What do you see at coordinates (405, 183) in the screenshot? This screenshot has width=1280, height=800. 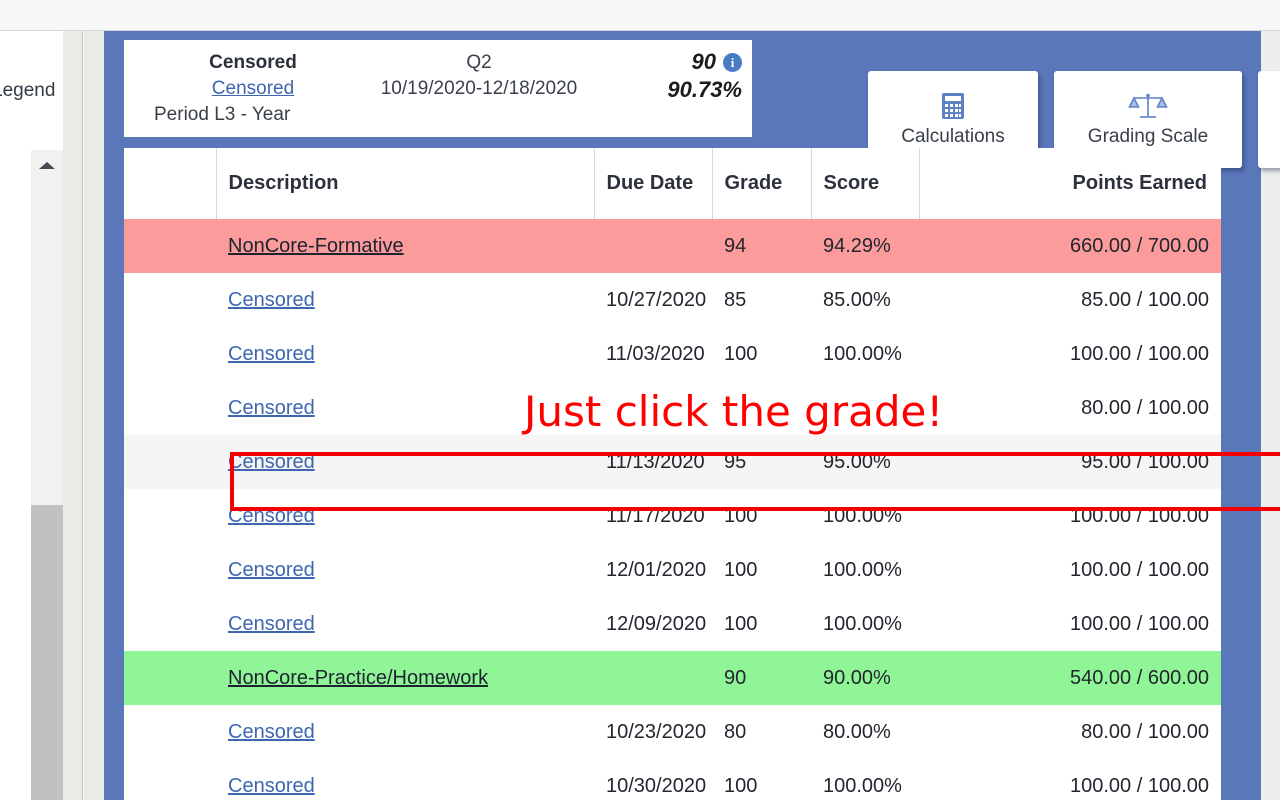 I see `col-header-description: Description` at bounding box center [405, 183].